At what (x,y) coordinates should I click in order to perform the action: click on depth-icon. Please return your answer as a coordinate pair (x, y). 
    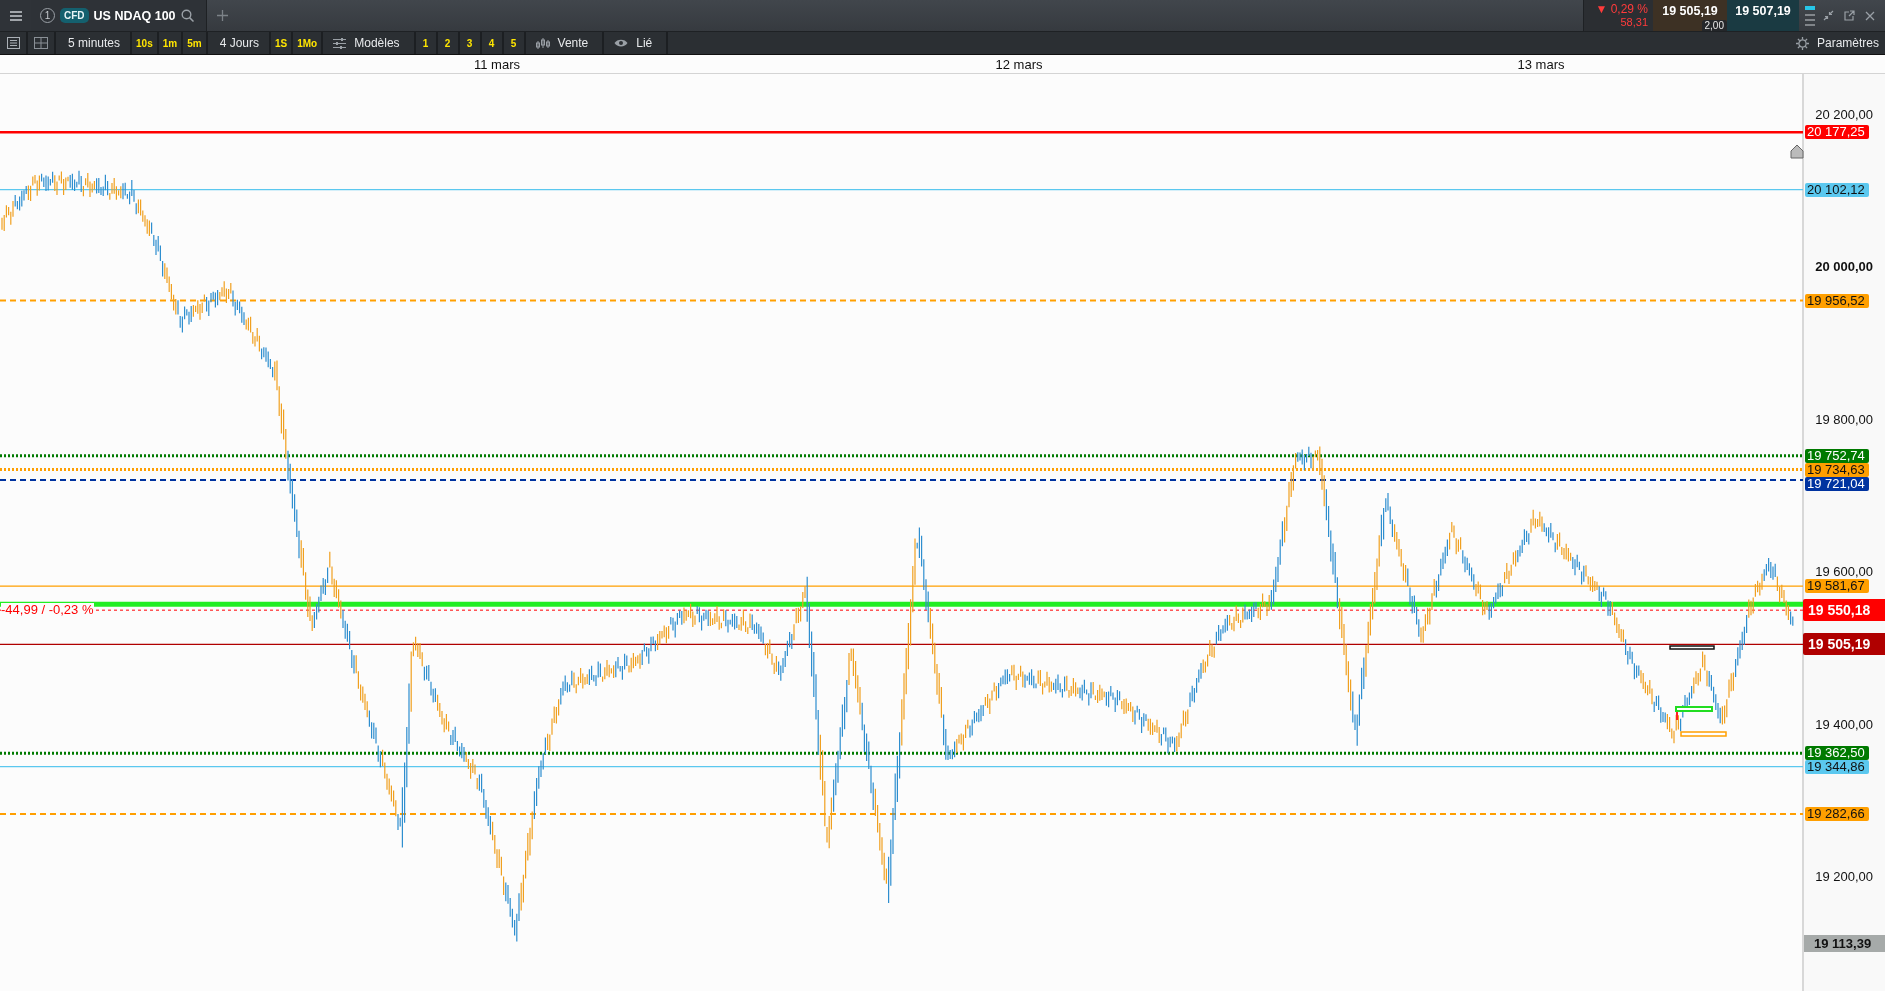
    Looking at the image, I should click on (1810, 15).